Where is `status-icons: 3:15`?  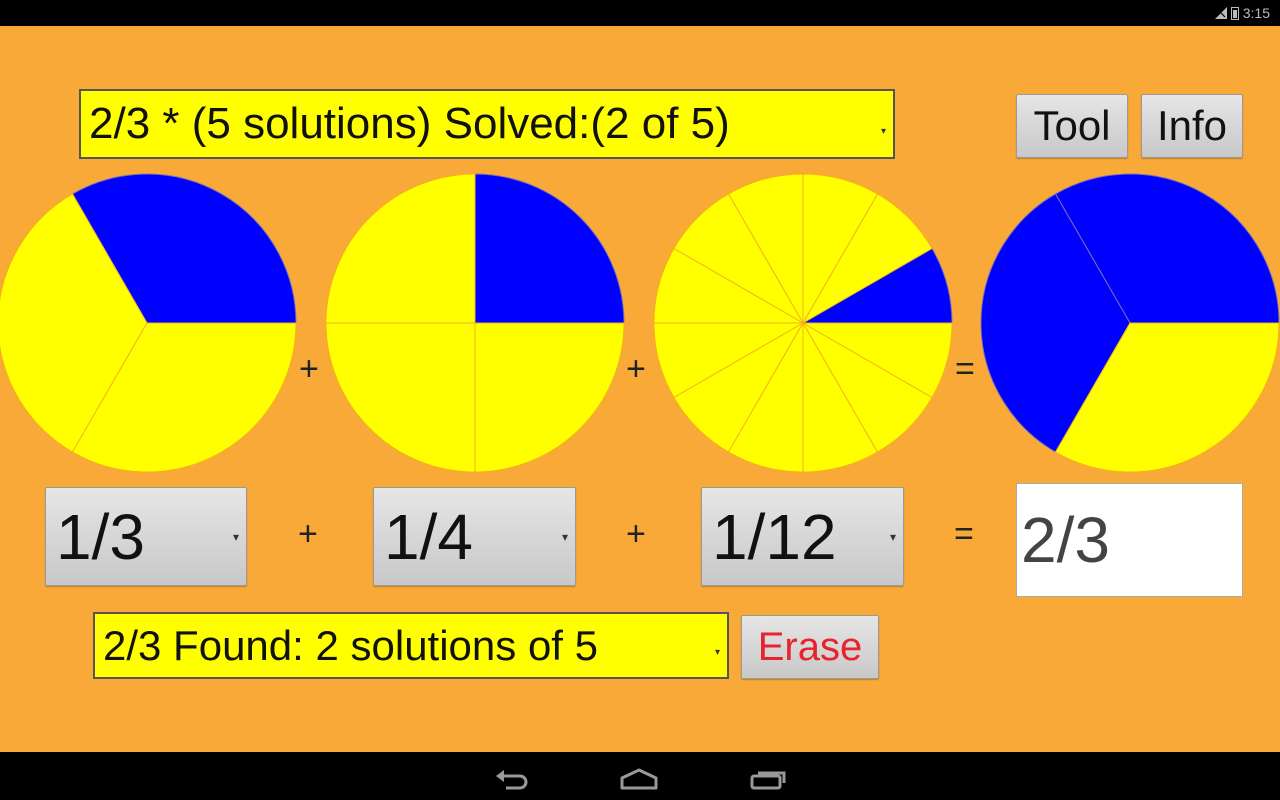 status-icons: 3:15 is located at coordinates (1242, 13).